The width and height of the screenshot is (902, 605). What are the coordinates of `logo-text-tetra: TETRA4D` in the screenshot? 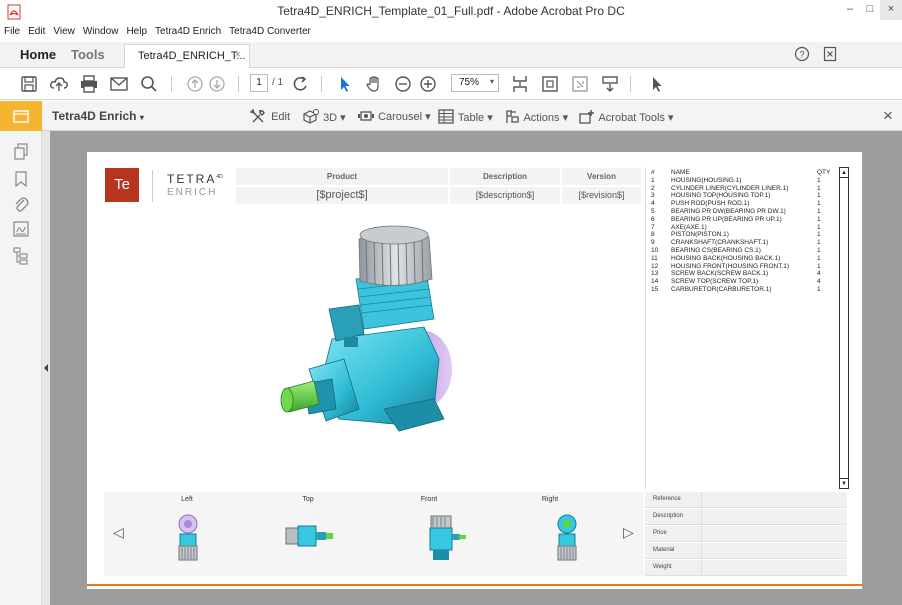 It's located at (195, 179).